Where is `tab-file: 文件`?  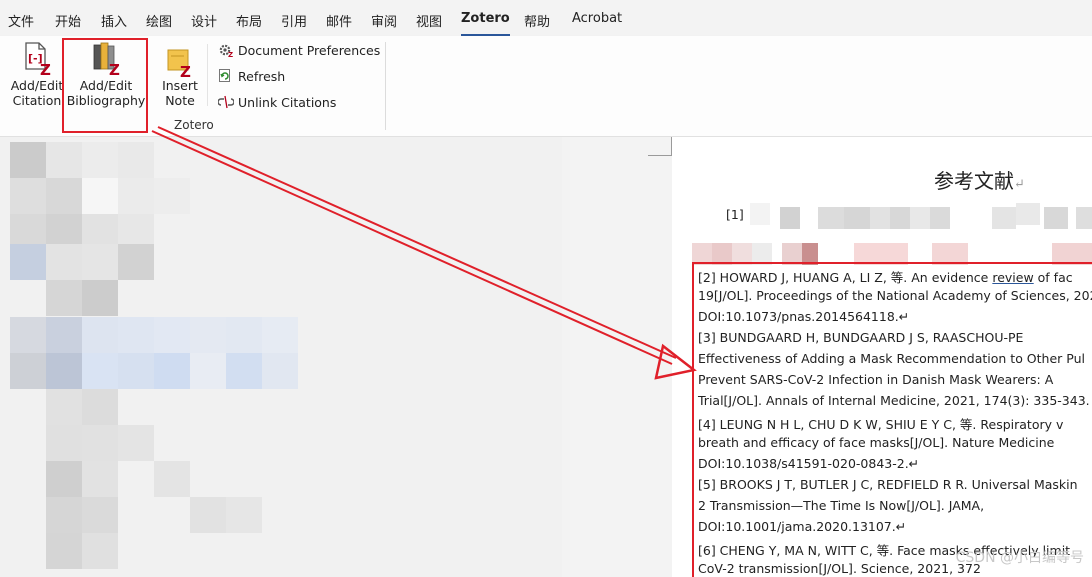 tab-file: 文件 is located at coordinates (21, 20).